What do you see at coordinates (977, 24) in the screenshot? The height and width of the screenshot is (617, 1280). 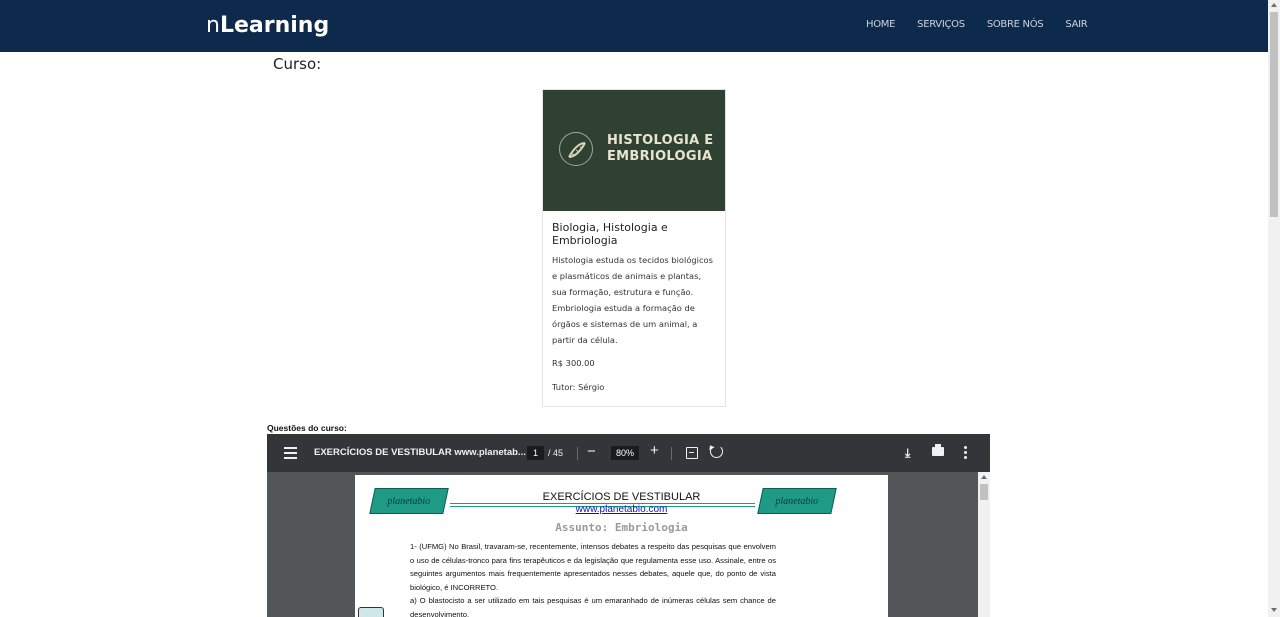 I see `nav-links: HOME SERVIÇOS SOBRE NÓS SAIR` at bounding box center [977, 24].